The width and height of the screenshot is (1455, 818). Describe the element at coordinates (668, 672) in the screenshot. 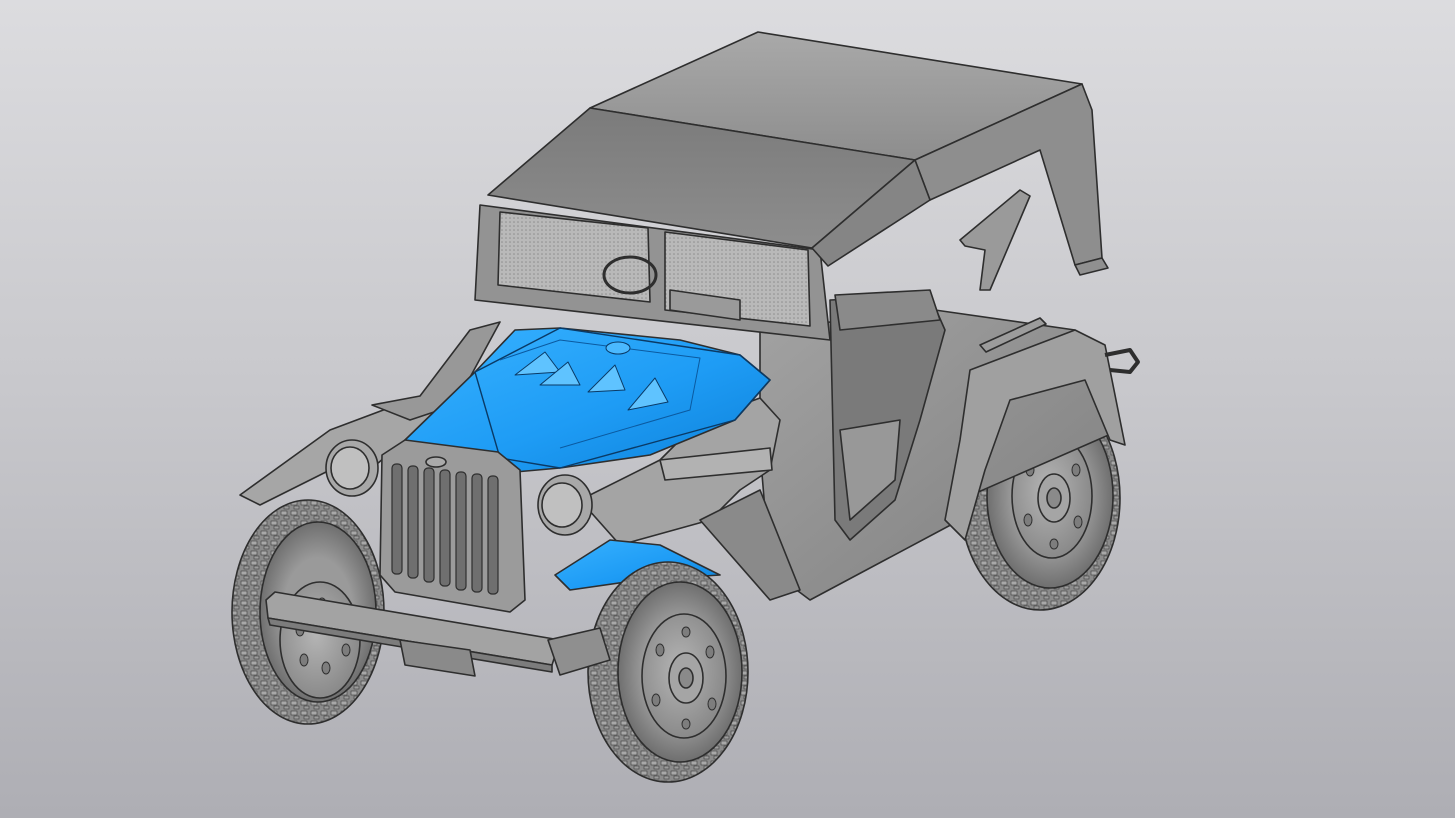

I see `front-right-wheel` at that location.